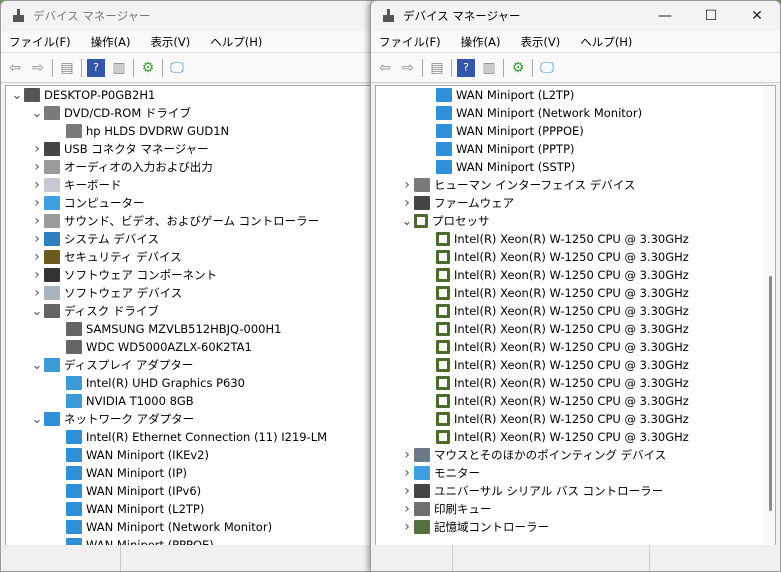 The height and width of the screenshot is (572, 781). Describe the element at coordinates (770, 393) in the screenshot. I see `scrollbar-thumb` at that location.